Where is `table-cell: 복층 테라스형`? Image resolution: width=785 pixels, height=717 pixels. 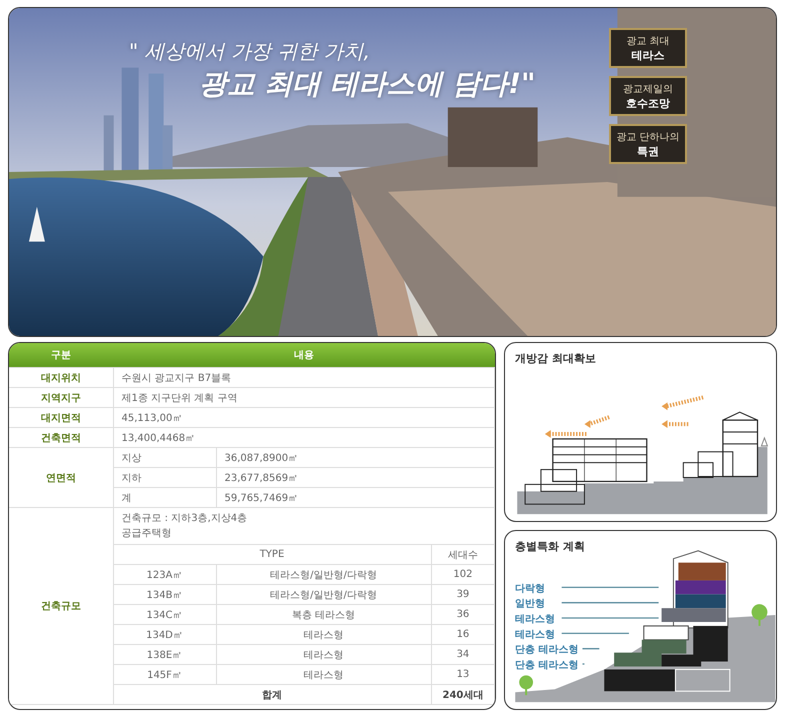 table-cell: 복층 테라스형 is located at coordinates (323, 614).